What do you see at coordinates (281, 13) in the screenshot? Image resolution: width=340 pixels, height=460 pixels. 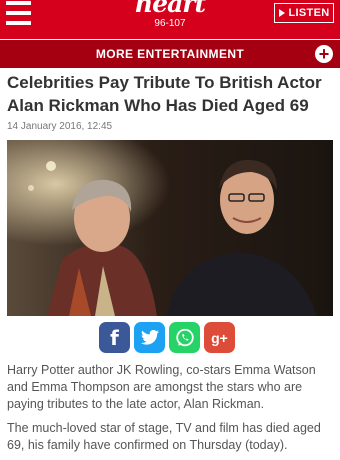 I see `play-icon` at bounding box center [281, 13].